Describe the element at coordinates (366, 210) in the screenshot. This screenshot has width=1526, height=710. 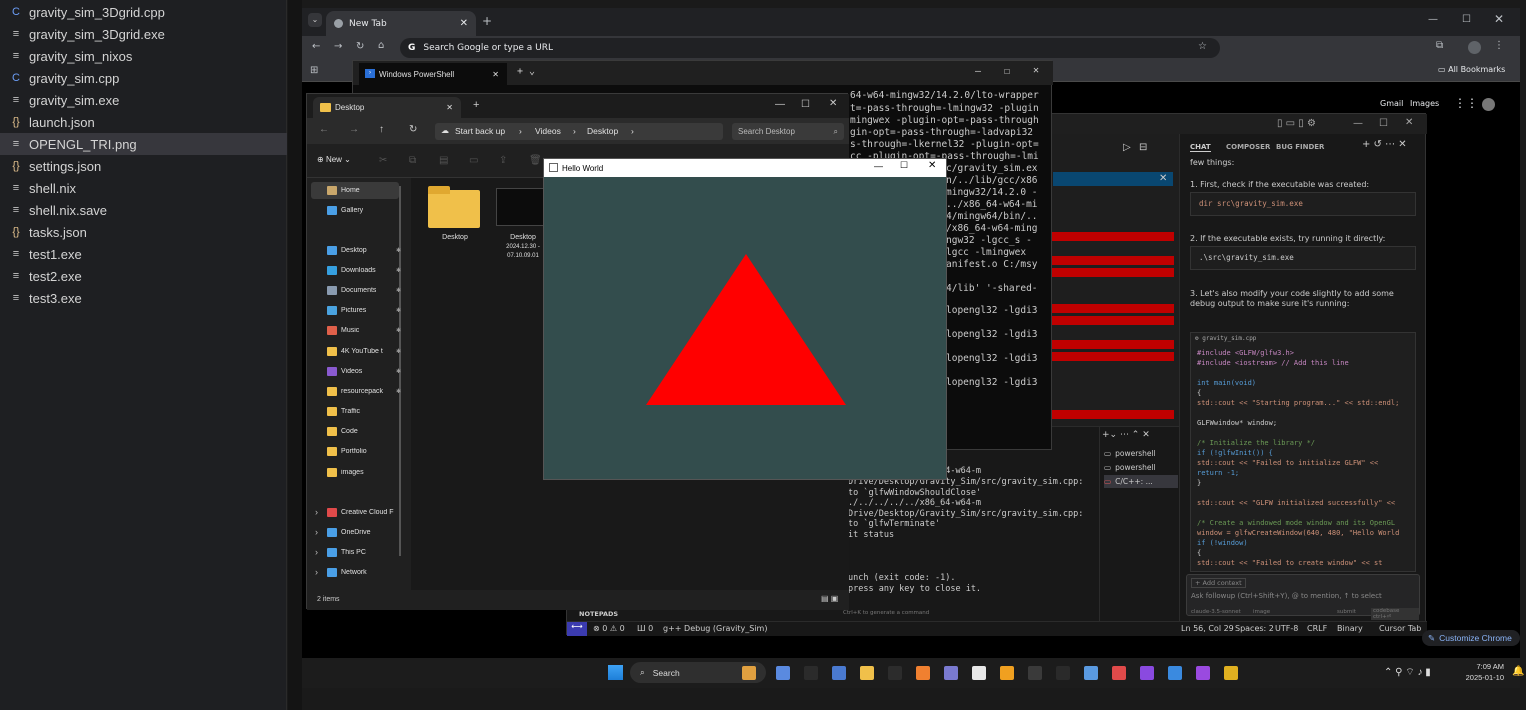
I see `sidebar-item: Gallery` at that location.